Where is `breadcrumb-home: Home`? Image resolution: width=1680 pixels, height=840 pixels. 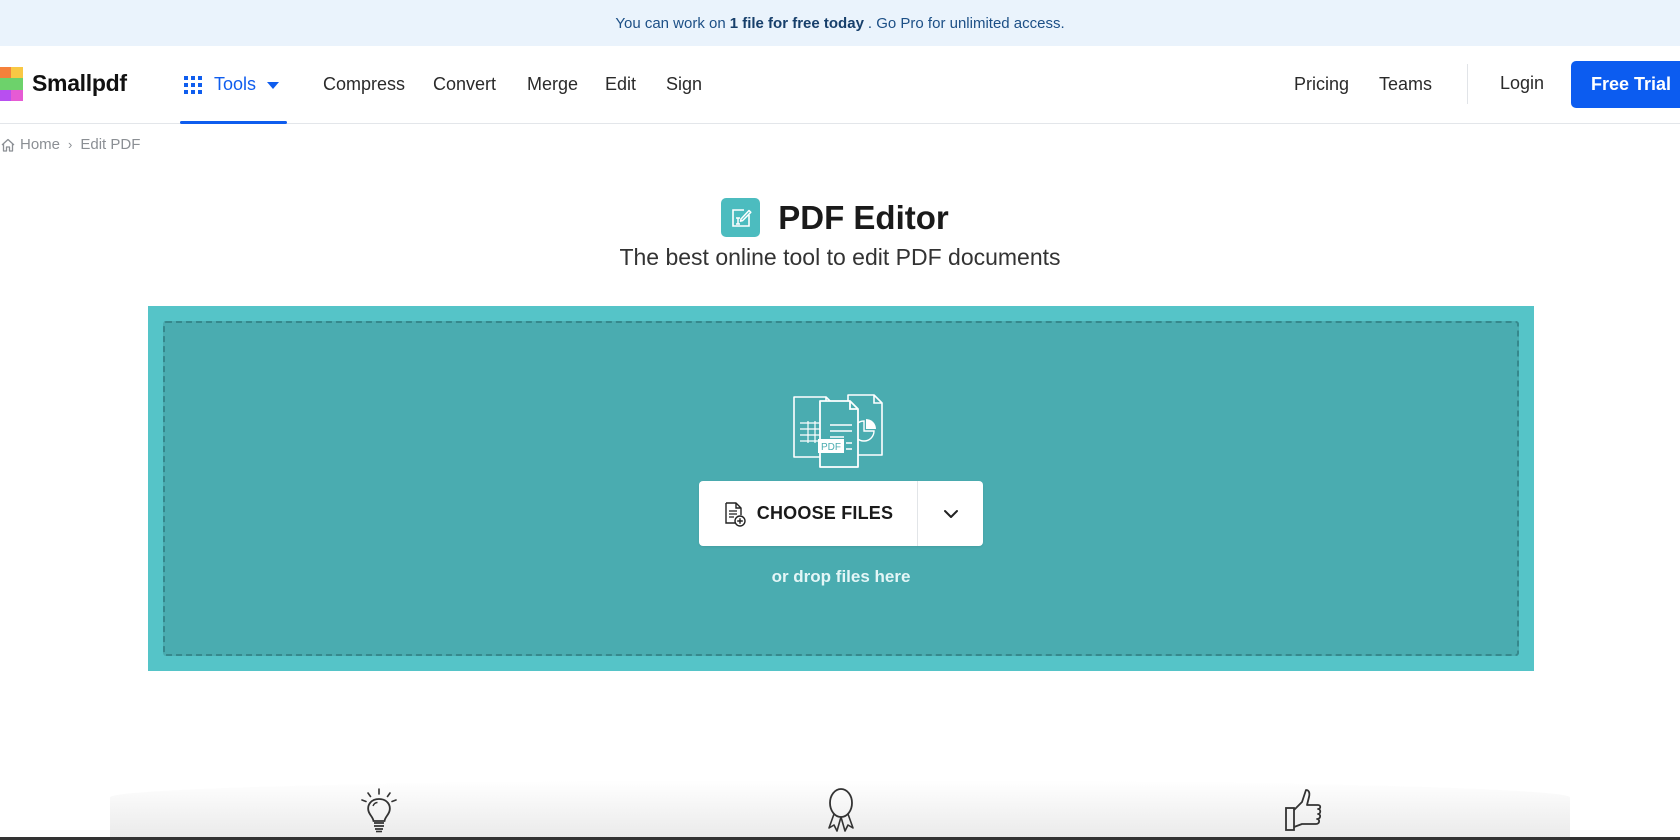
breadcrumb-home: Home is located at coordinates (40, 144).